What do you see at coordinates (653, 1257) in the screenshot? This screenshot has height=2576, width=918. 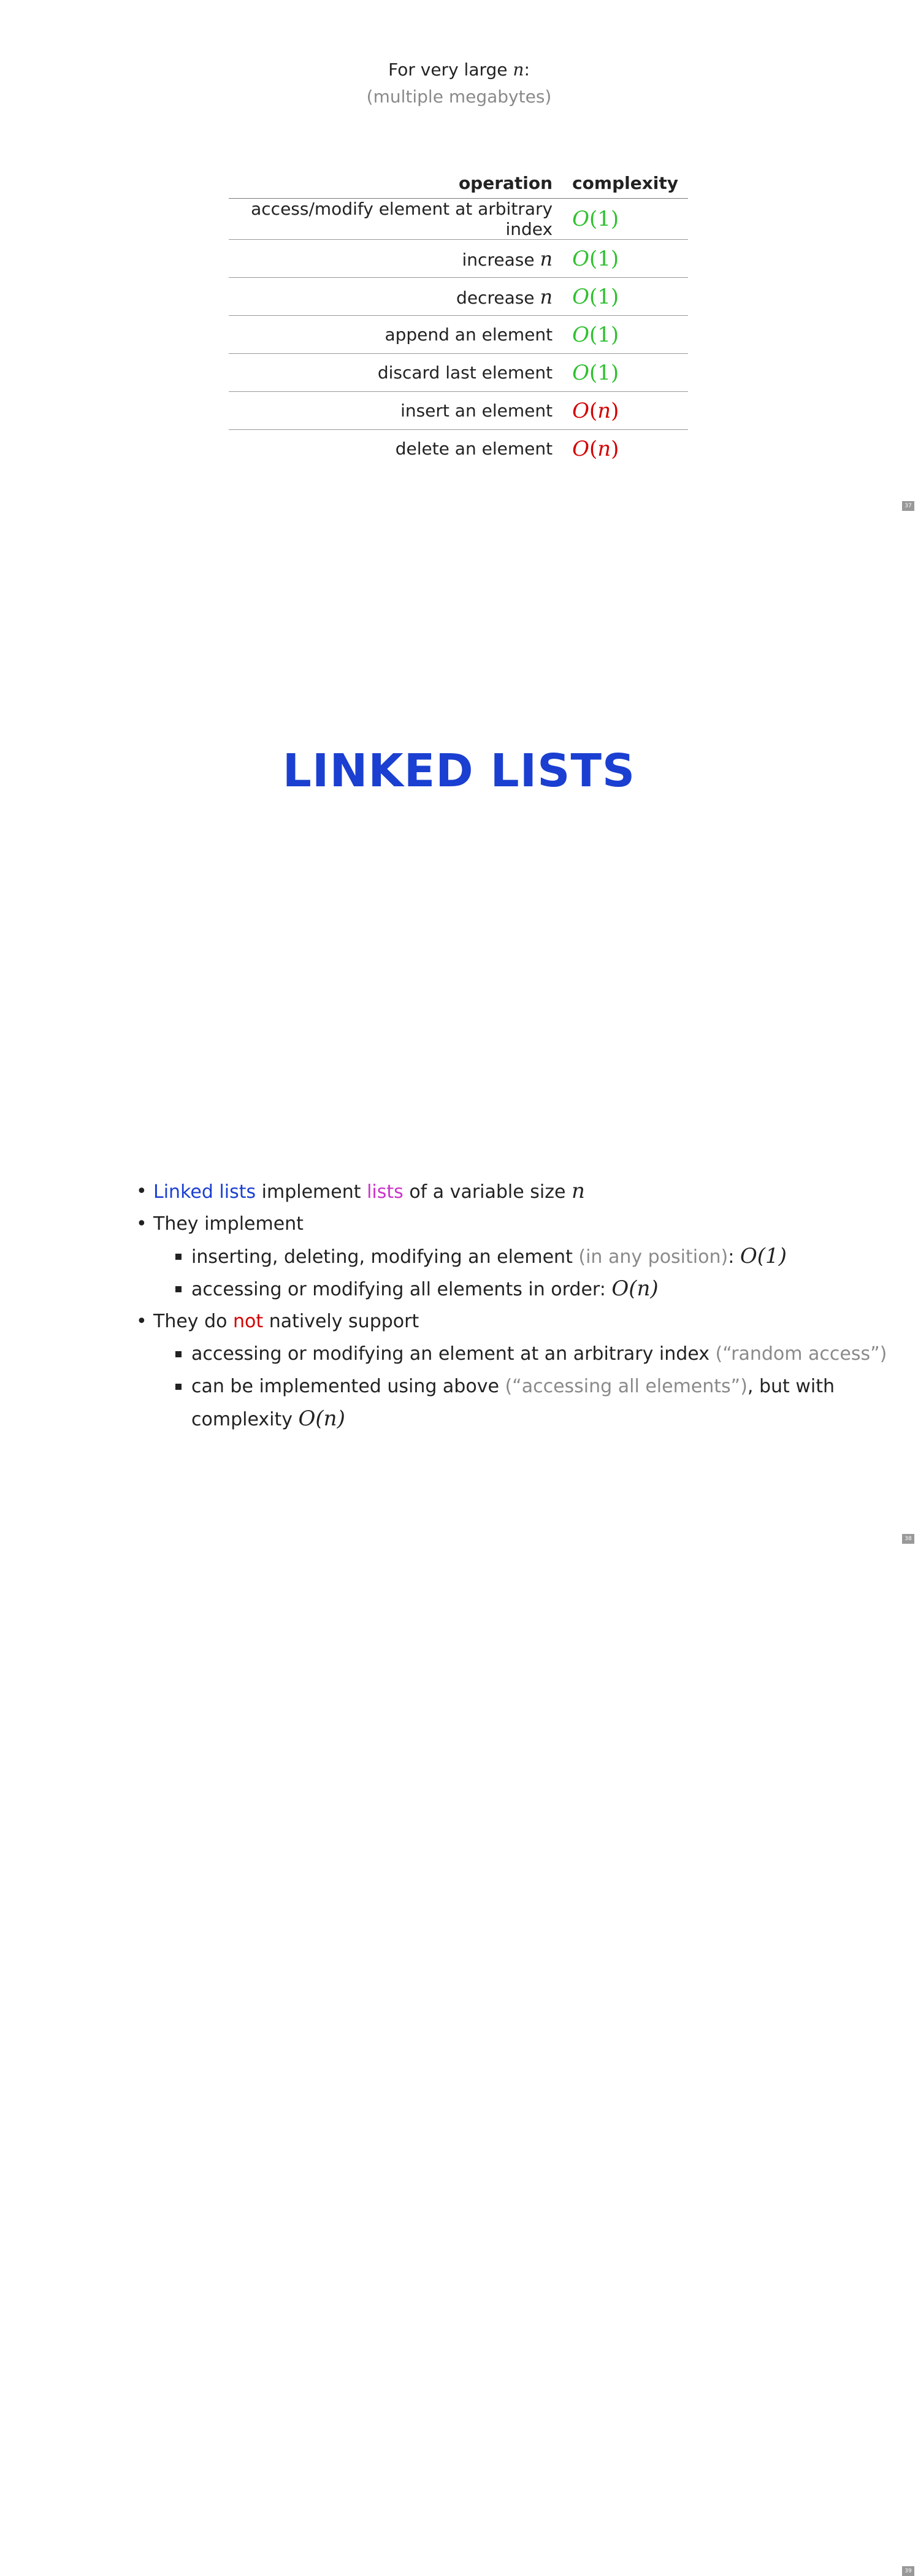 I see `bullet-note: (in any position)` at bounding box center [653, 1257].